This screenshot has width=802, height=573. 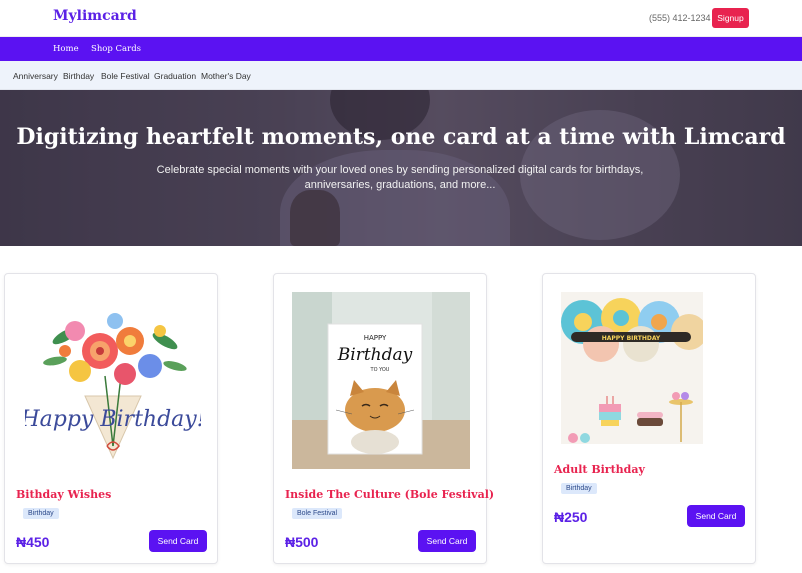 What do you see at coordinates (175, 76) in the screenshot?
I see `category-graduation: Graduation` at bounding box center [175, 76].